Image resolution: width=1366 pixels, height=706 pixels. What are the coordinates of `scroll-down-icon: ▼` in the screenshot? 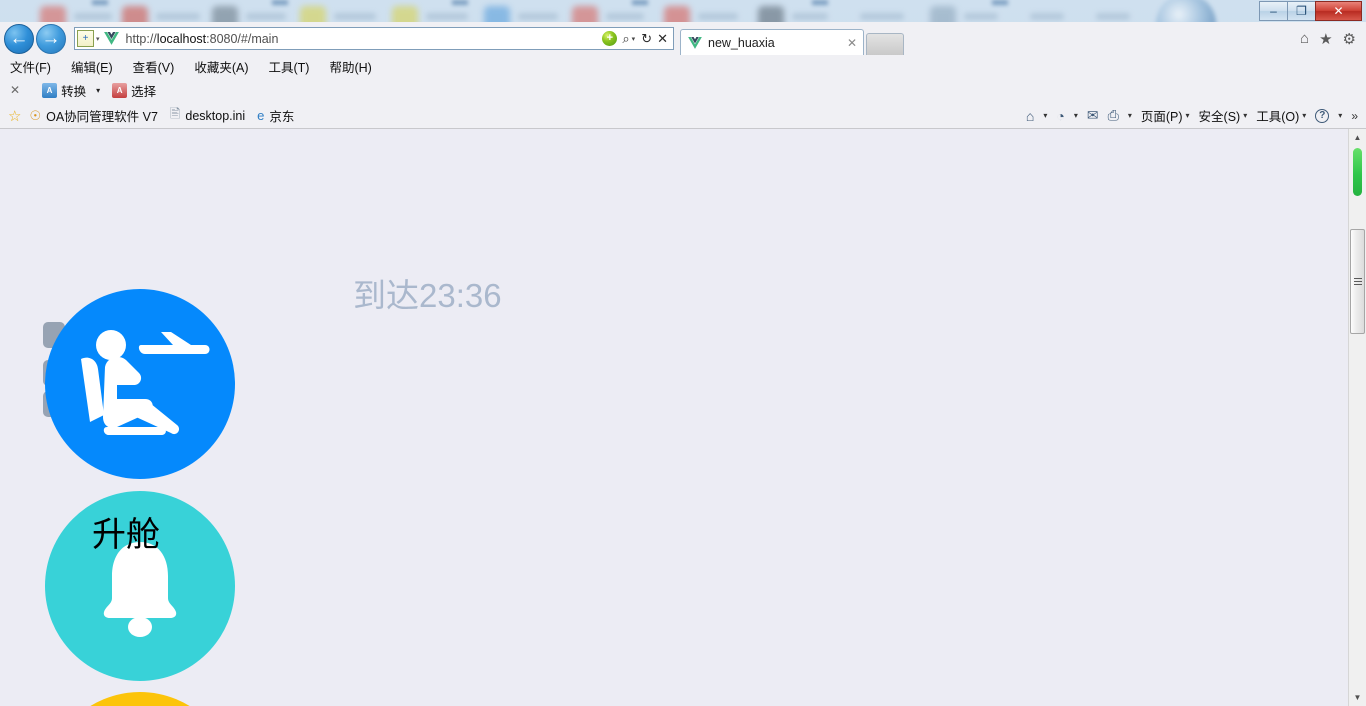 It's located at (1357, 697).